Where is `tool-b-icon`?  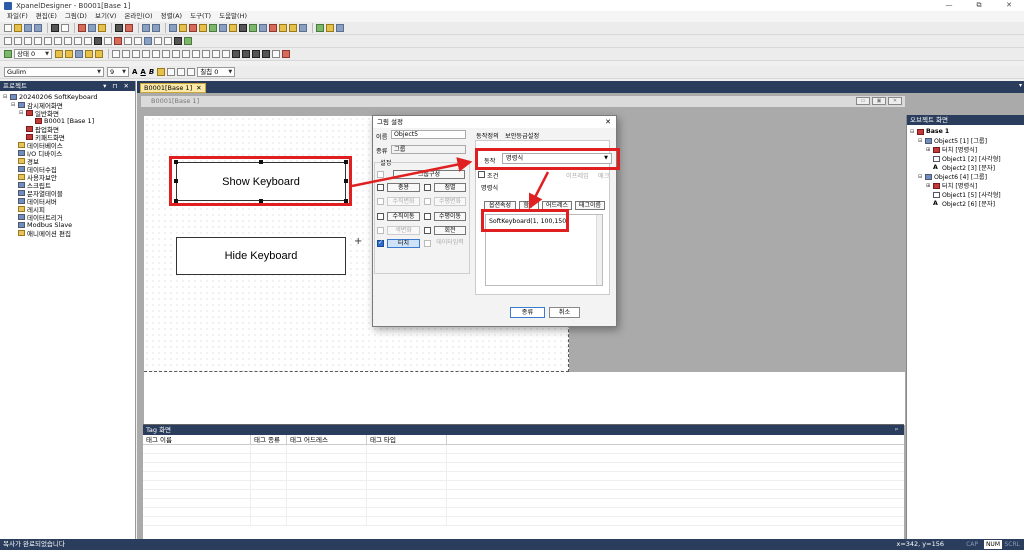 tool-b-icon is located at coordinates (69, 54).